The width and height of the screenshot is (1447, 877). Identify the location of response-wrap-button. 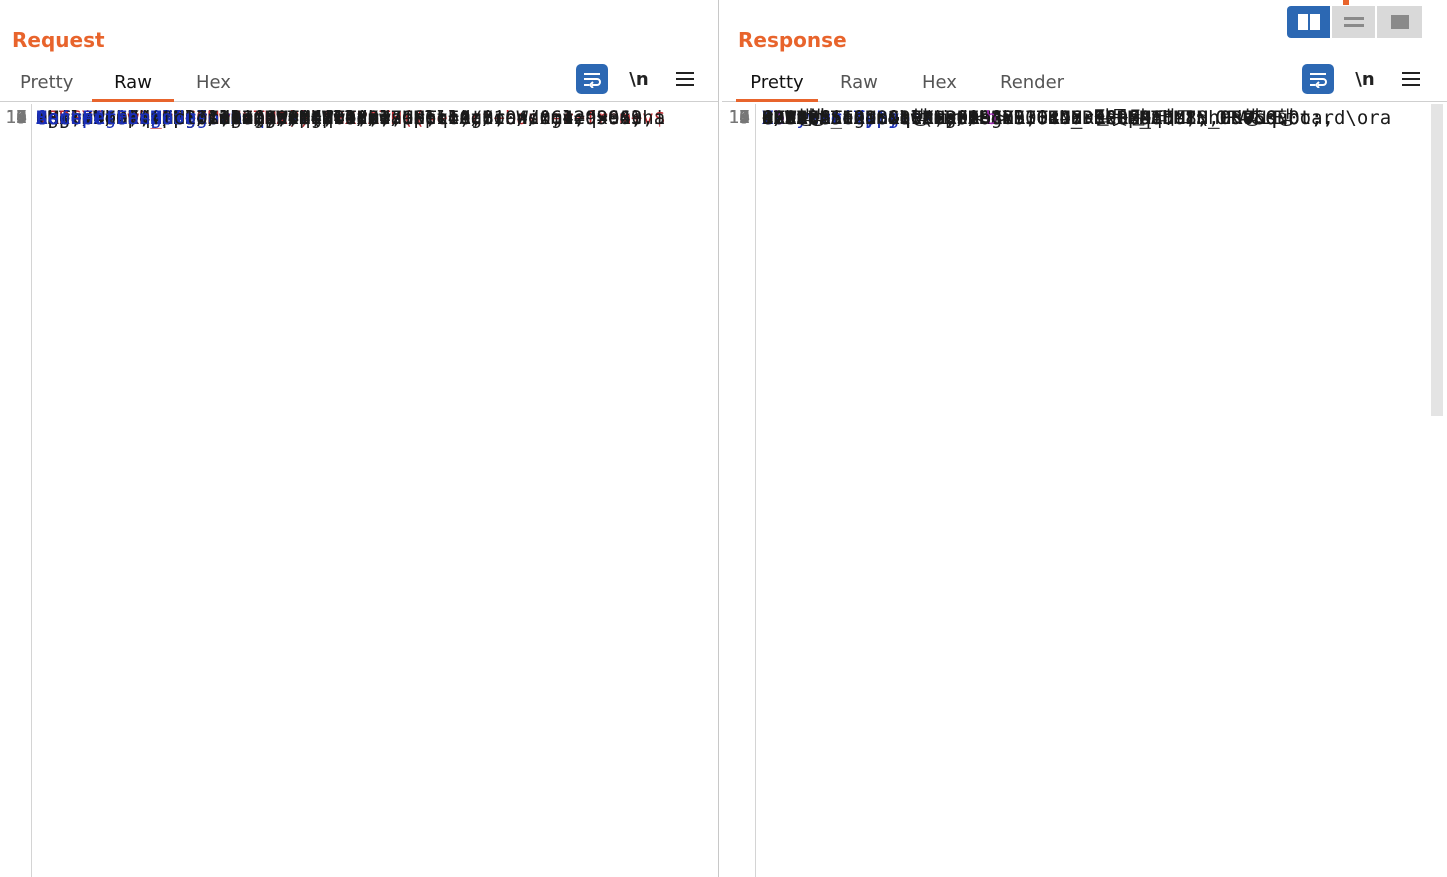
(1318, 79).